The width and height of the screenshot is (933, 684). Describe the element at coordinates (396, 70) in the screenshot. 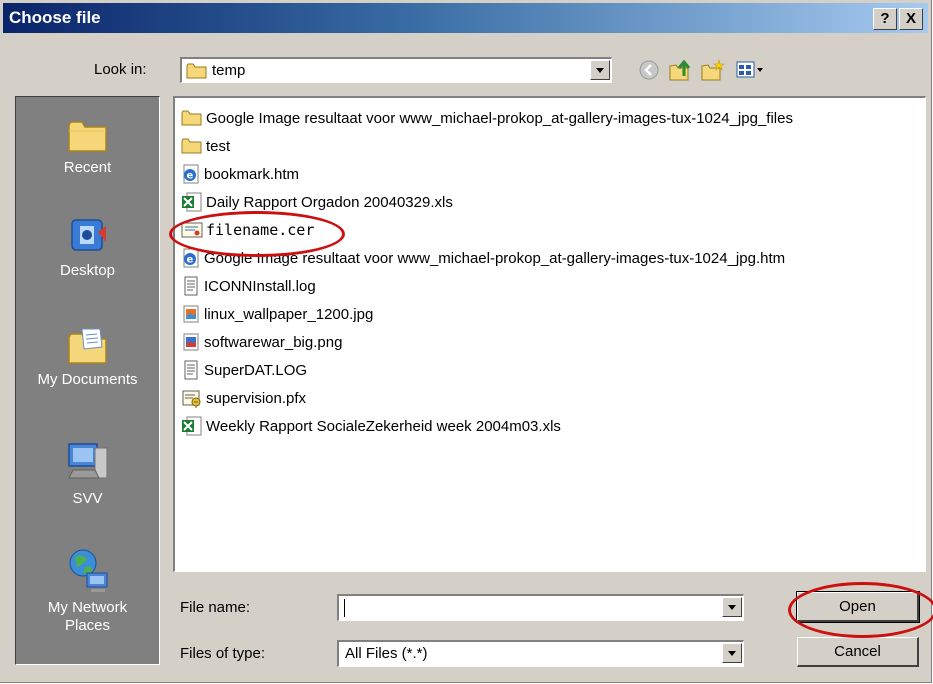

I see `look-in-combo: temp` at that location.